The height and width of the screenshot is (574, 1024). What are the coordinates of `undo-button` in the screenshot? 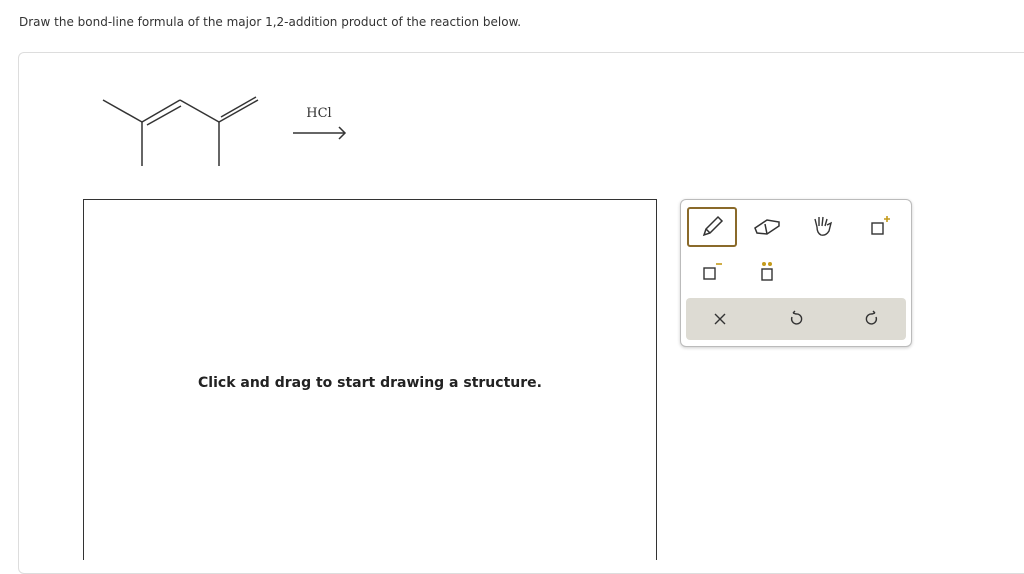 It's located at (796, 319).